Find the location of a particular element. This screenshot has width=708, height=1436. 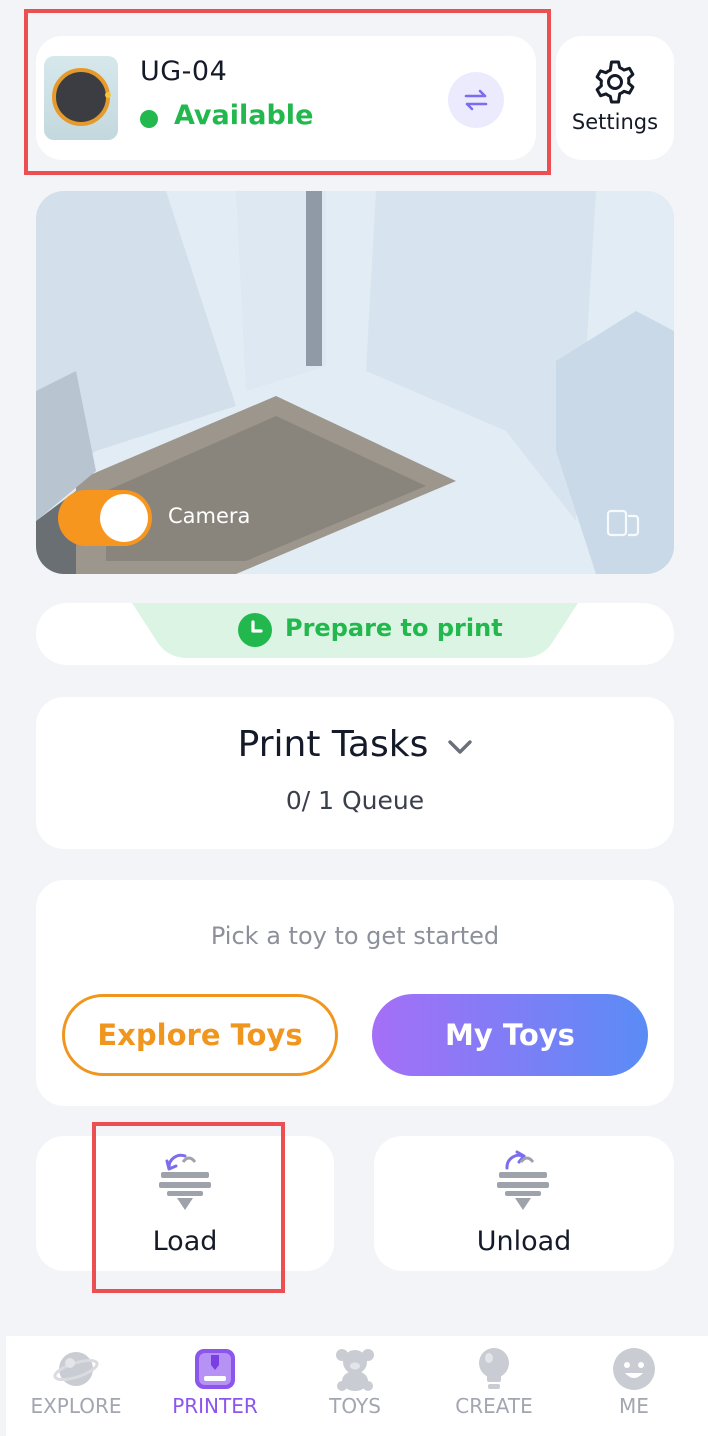

rotate-screen-icon is located at coordinates (623, 523).